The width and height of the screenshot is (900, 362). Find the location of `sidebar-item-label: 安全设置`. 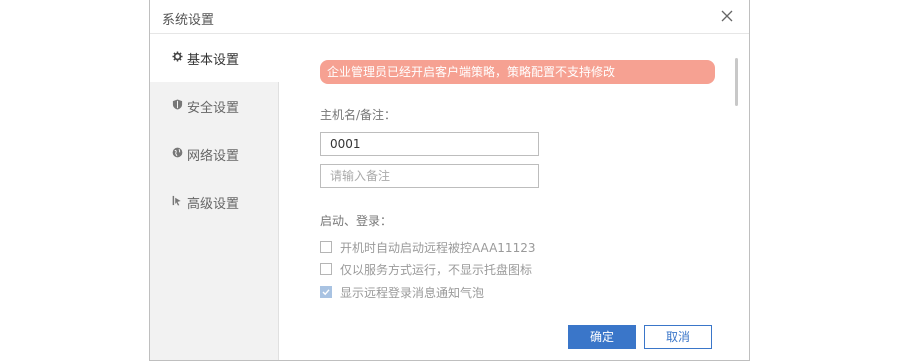

sidebar-item-label: 安全设置 is located at coordinates (213, 108).